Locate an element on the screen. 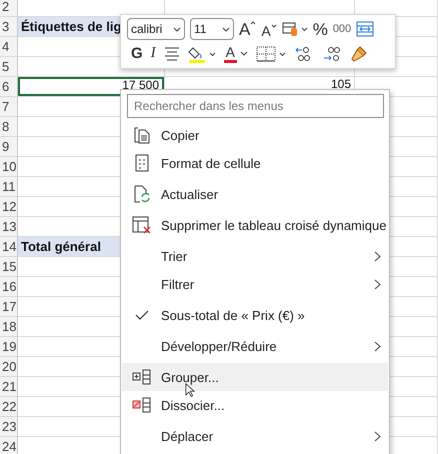 This screenshot has height=454, width=438. thousands-button: 000 is located at coordinates (342, 29).